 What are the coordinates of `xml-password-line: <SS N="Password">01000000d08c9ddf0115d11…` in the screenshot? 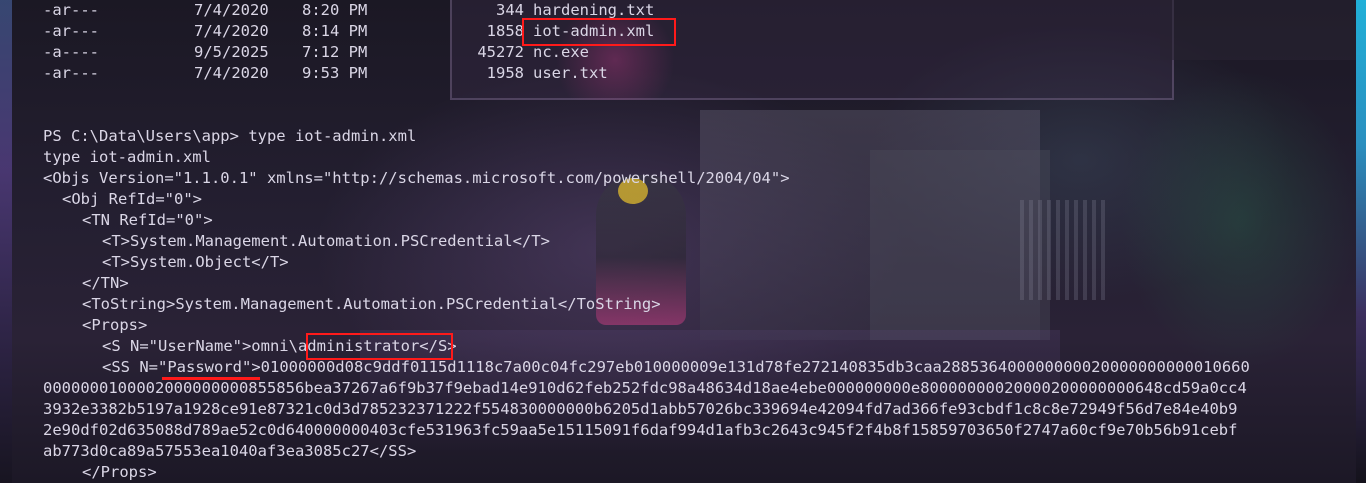 It's located at (646, 367).